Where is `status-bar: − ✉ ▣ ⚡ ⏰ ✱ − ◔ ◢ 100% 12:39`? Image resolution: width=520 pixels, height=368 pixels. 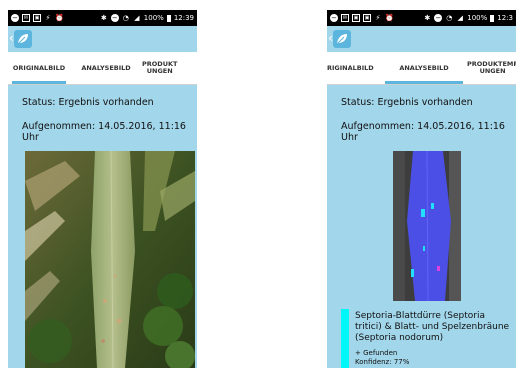 status-bar: − ✉ ▣ ⚡ ⏰ ✱ − ◔ ◢ 100% 12:39 is located at coordinates (102, 18).